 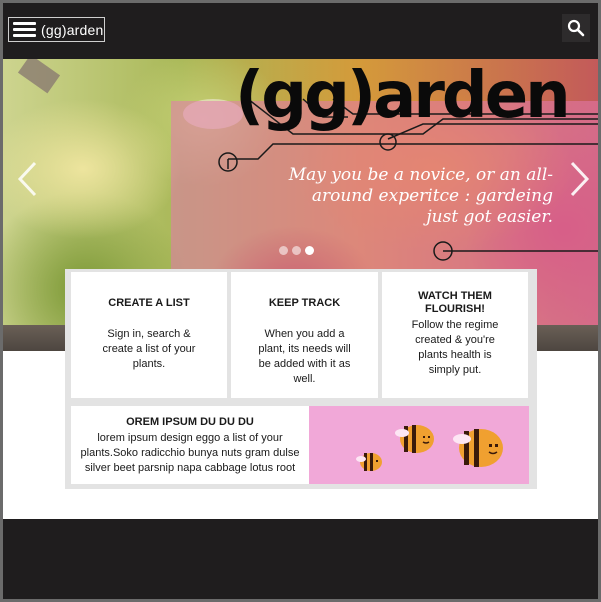 I want to click on hero-background-detail, so click(x=39, y=76).